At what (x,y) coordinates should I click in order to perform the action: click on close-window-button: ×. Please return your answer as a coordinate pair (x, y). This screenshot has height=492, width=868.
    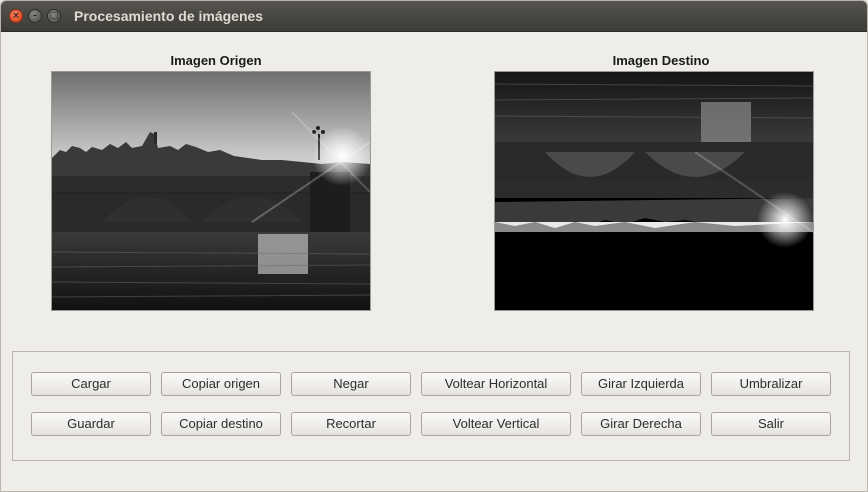
    Looking at the image, I should click on (16, 16).